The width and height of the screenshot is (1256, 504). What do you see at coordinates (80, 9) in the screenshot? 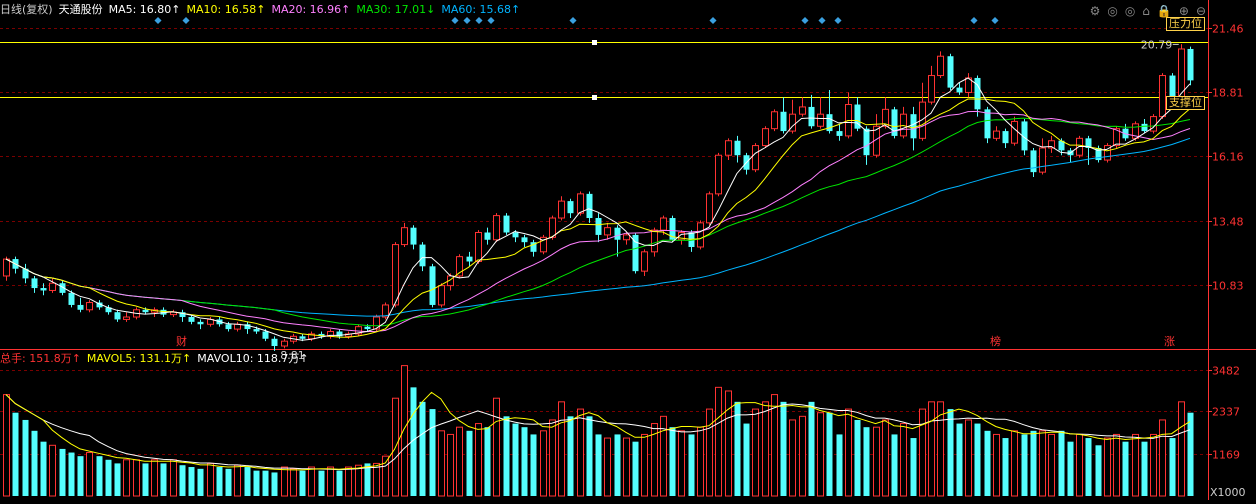
I see `stock-name: 天通股份` at bounding box center [80, 9].